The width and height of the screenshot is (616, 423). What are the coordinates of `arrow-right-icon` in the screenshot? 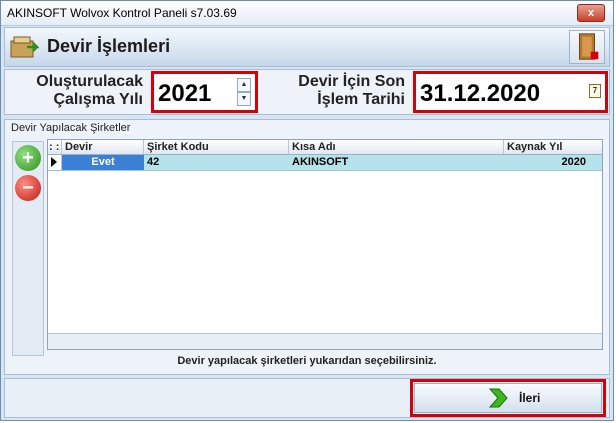 It's located at (498, 398).